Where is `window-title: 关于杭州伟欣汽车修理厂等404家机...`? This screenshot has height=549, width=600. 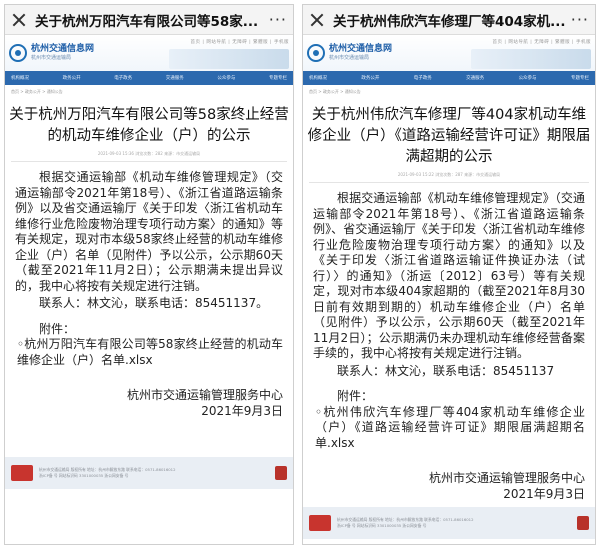
window-title: 关于杭州伟欣汽车修理厂等404家机... is located at coordinates (449, 21).